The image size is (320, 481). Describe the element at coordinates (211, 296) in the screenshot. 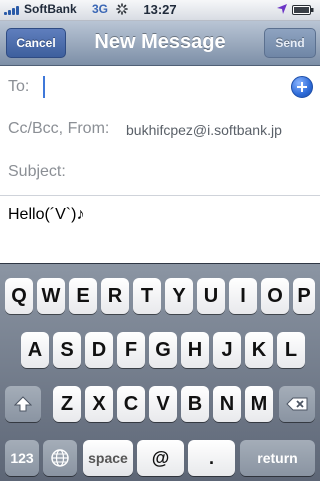

I see `key-u: U` at that location.